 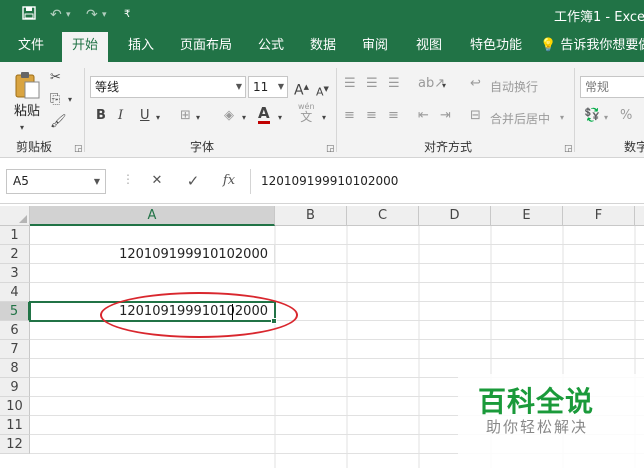 What do you see at coordinates (141, 46) in the screenshot?
I see `tab-insert: 插入` at bounding box center [141, 46].